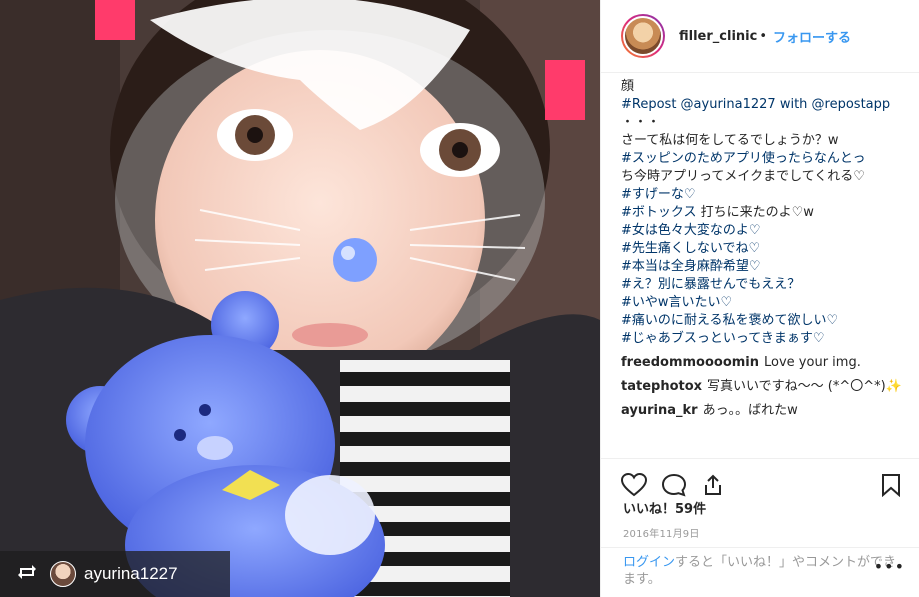 The height and width of the screenshot is (597, 919). What do you see at coordinates (804, 386) in the screenshot?
I see `comment-text: 写真いいですね～～ (*^〇^*)✨` at bounding box center [804, 386].